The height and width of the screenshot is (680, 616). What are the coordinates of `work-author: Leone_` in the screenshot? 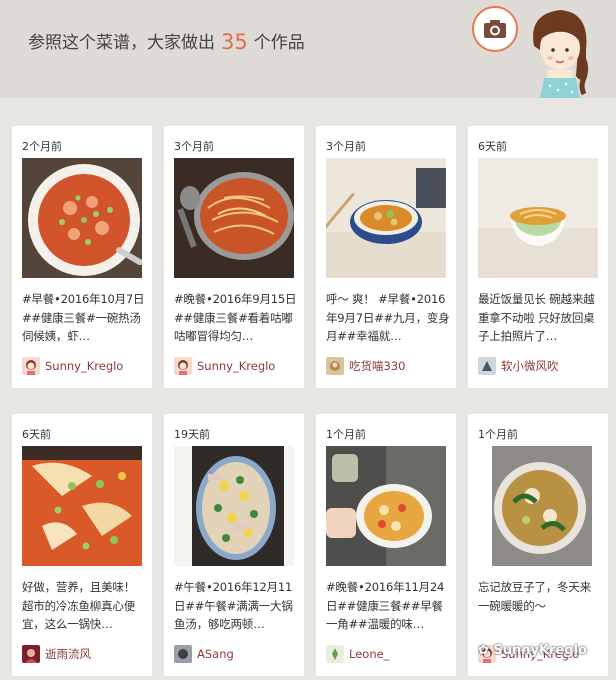 It's located at (357, 654).